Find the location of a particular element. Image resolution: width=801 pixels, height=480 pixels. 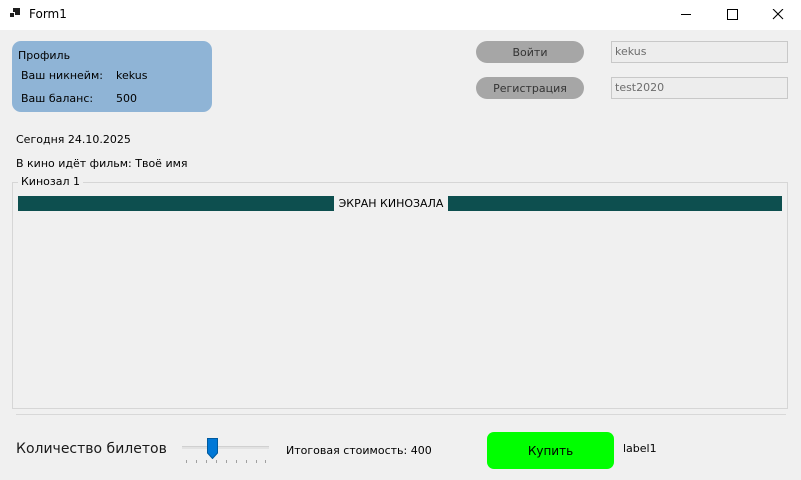

window-title: Form1 is located at coordinates (48, 14).